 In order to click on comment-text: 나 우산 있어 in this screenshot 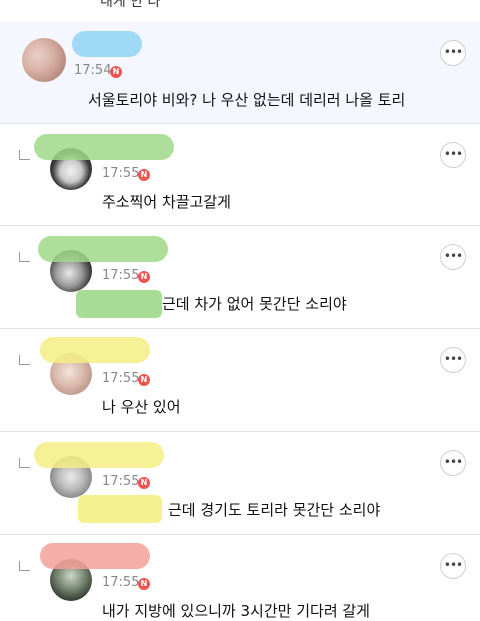, I will do `click(141, 407)`.